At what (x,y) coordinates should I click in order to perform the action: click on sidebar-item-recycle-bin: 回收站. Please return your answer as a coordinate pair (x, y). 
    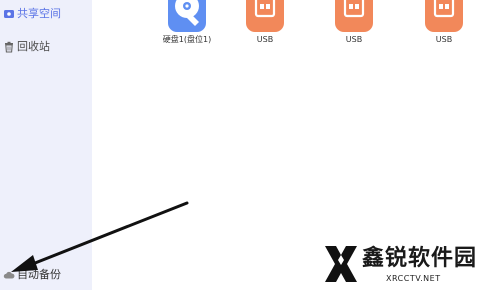
    Looking at the image, I should click on (46, 47).